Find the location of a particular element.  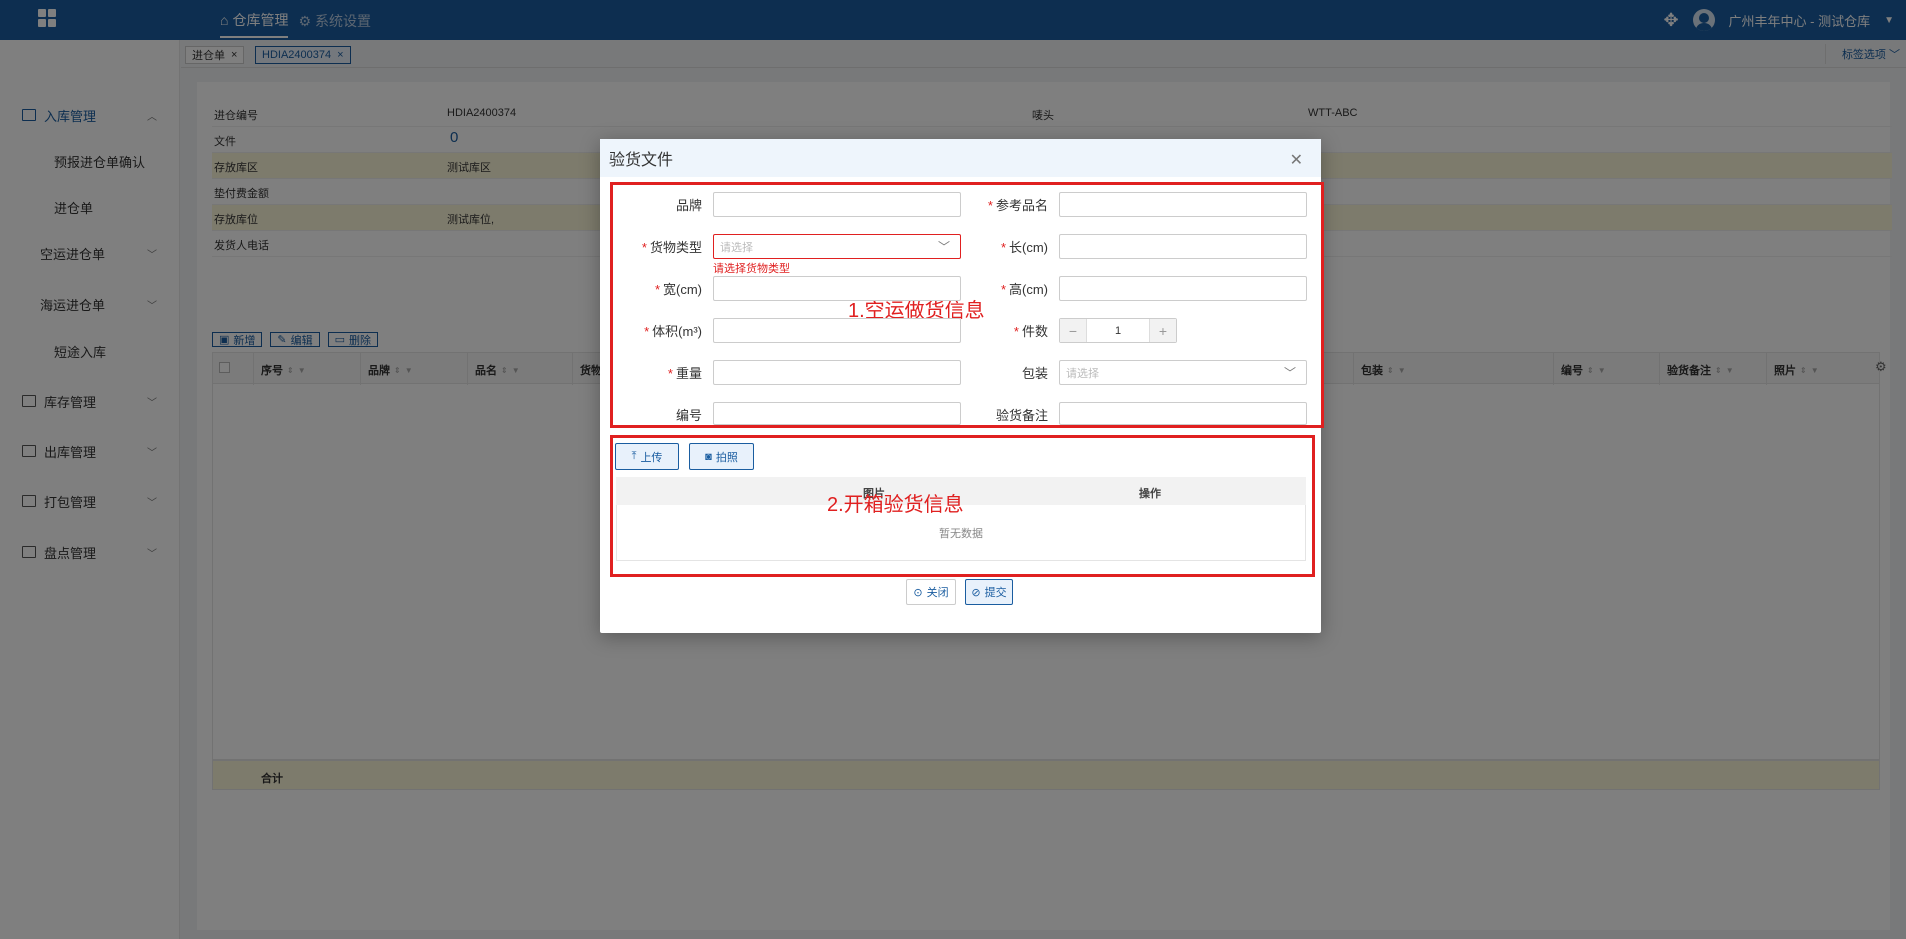

modal-title: 验货文件 is located at coordinates (641, 160).